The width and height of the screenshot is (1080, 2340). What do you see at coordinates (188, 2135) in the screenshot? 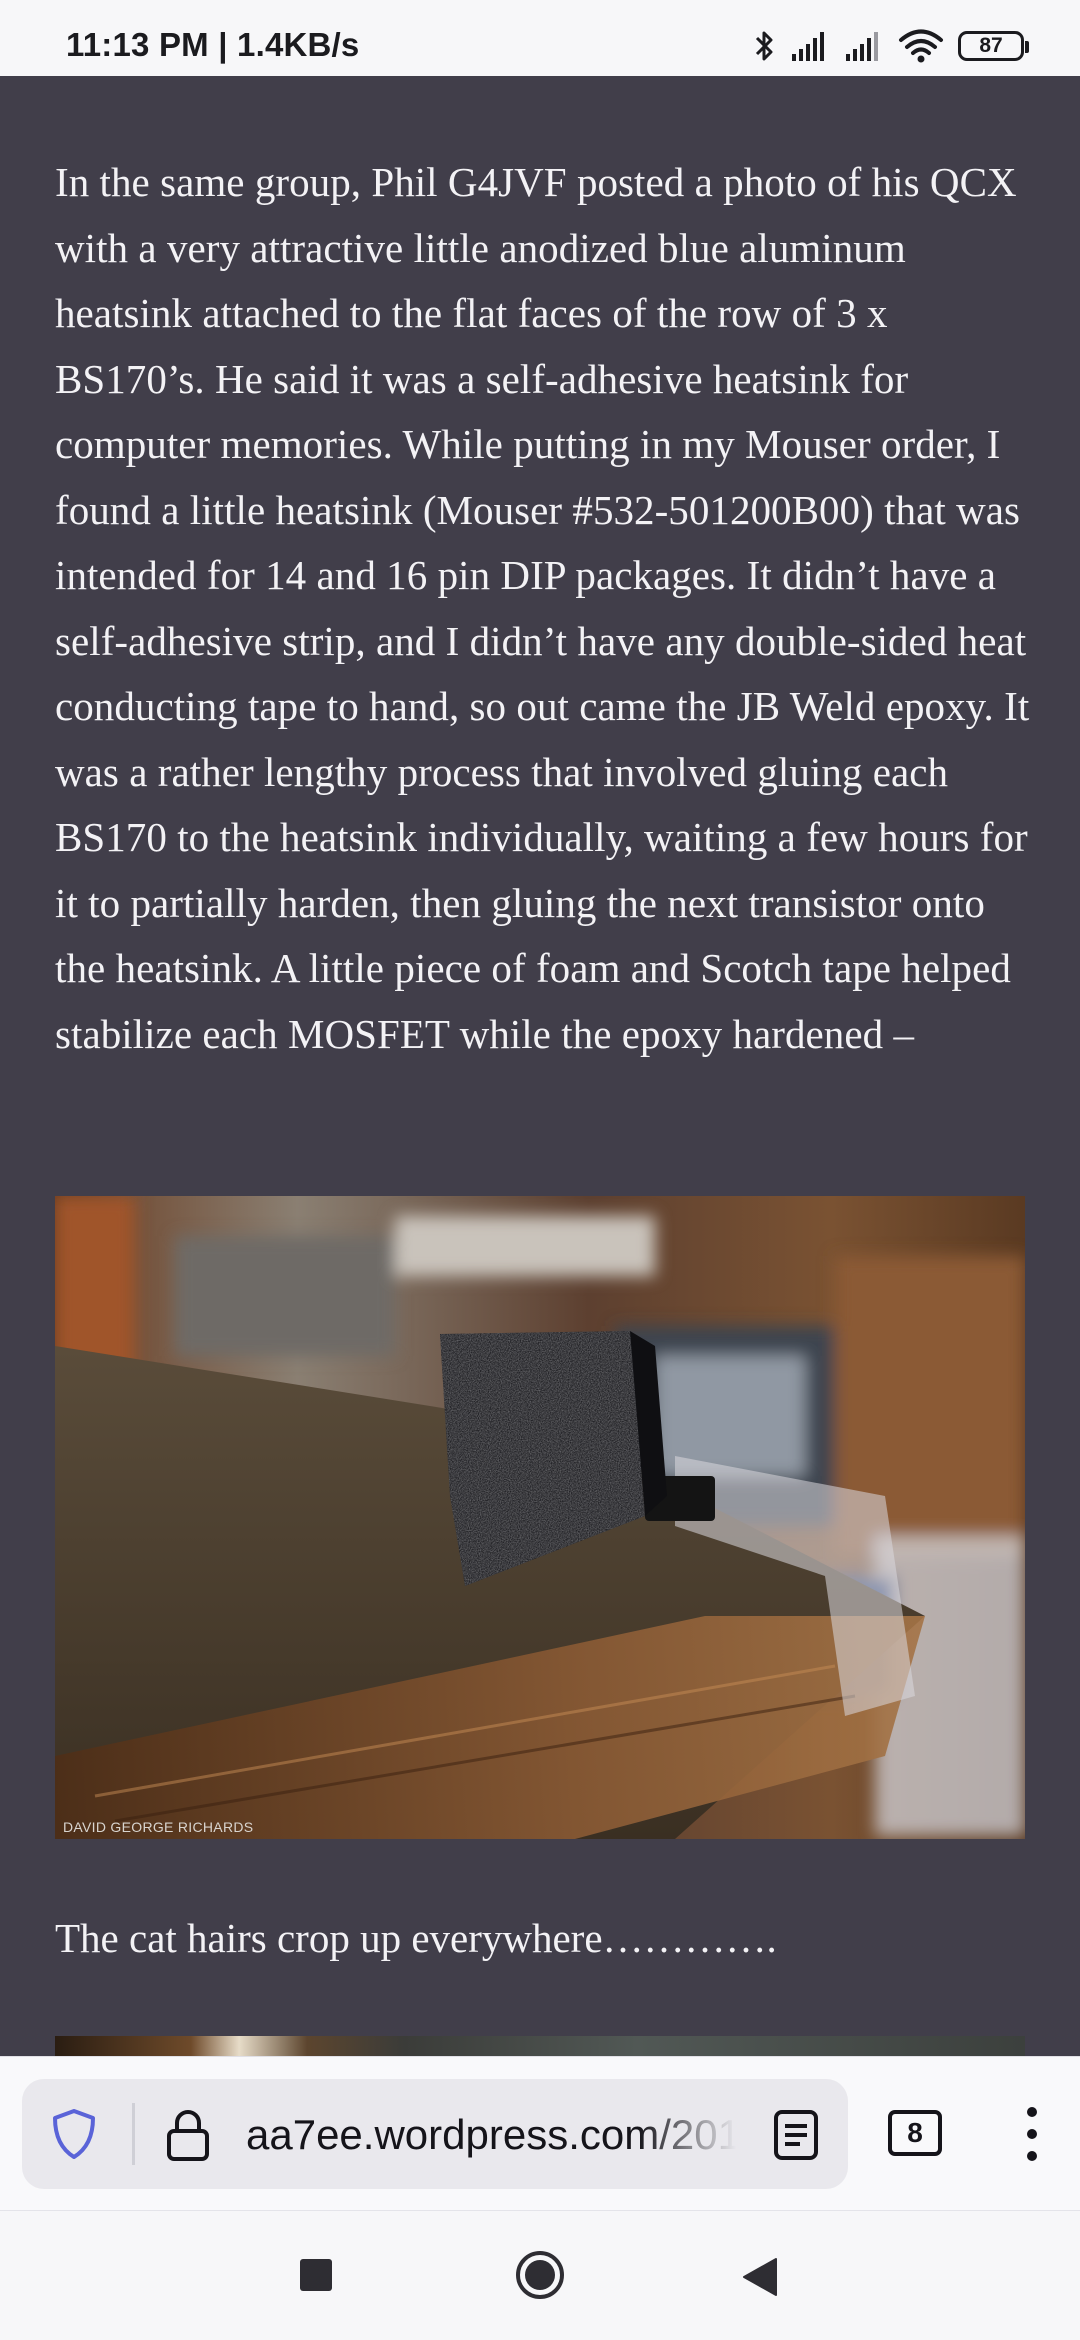
I see `lock-icon` at bounding box center [188, 2135].